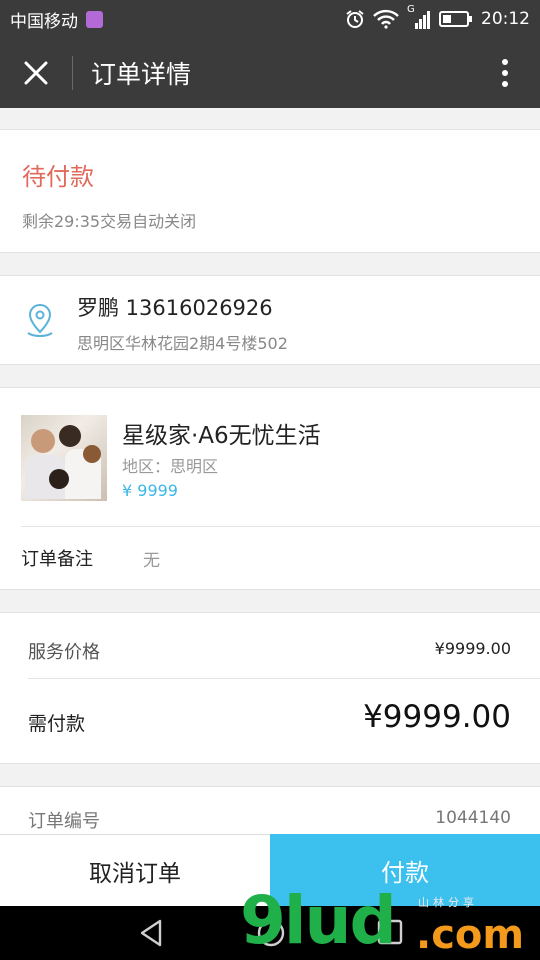 The height and width of the screenshot is (960, 540). I want to click on recipient-address: 思明区华林花园2期4号楼502, so click(182, 343).